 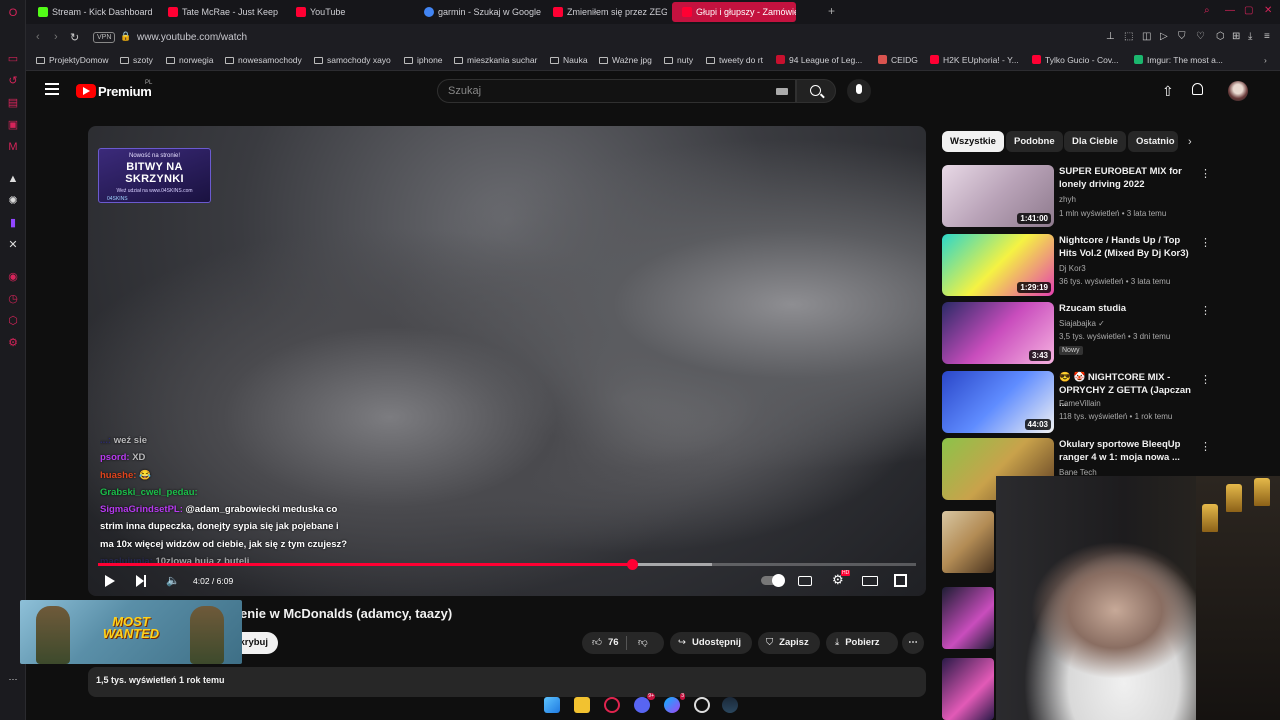 I want to click on autoplay-toggle, so click(x=773, y=580).